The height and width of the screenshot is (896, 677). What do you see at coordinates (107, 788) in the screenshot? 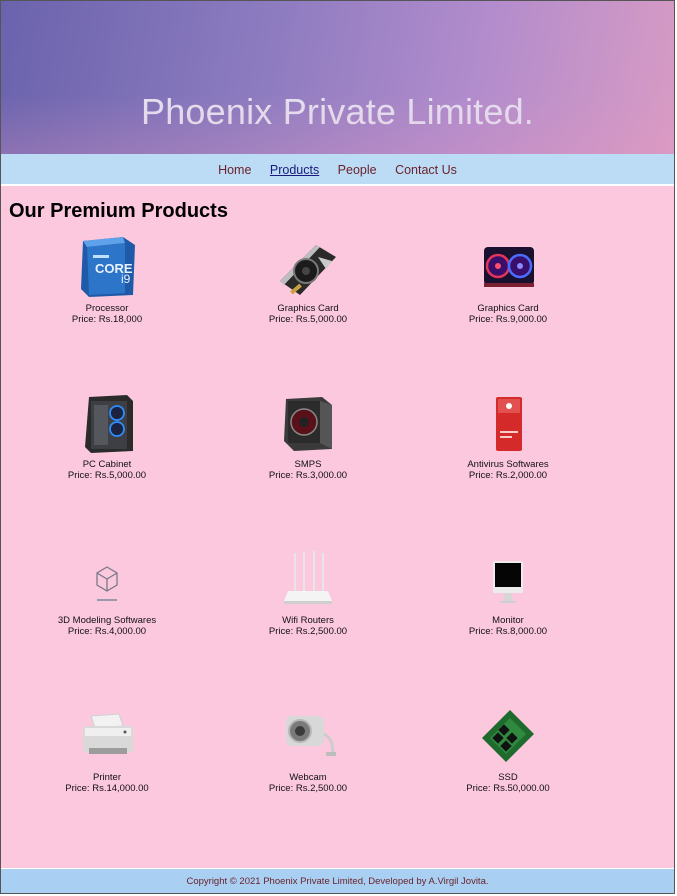
I see `product-price: Price: Rs.14,000.00` at bounding box center [107, 788].